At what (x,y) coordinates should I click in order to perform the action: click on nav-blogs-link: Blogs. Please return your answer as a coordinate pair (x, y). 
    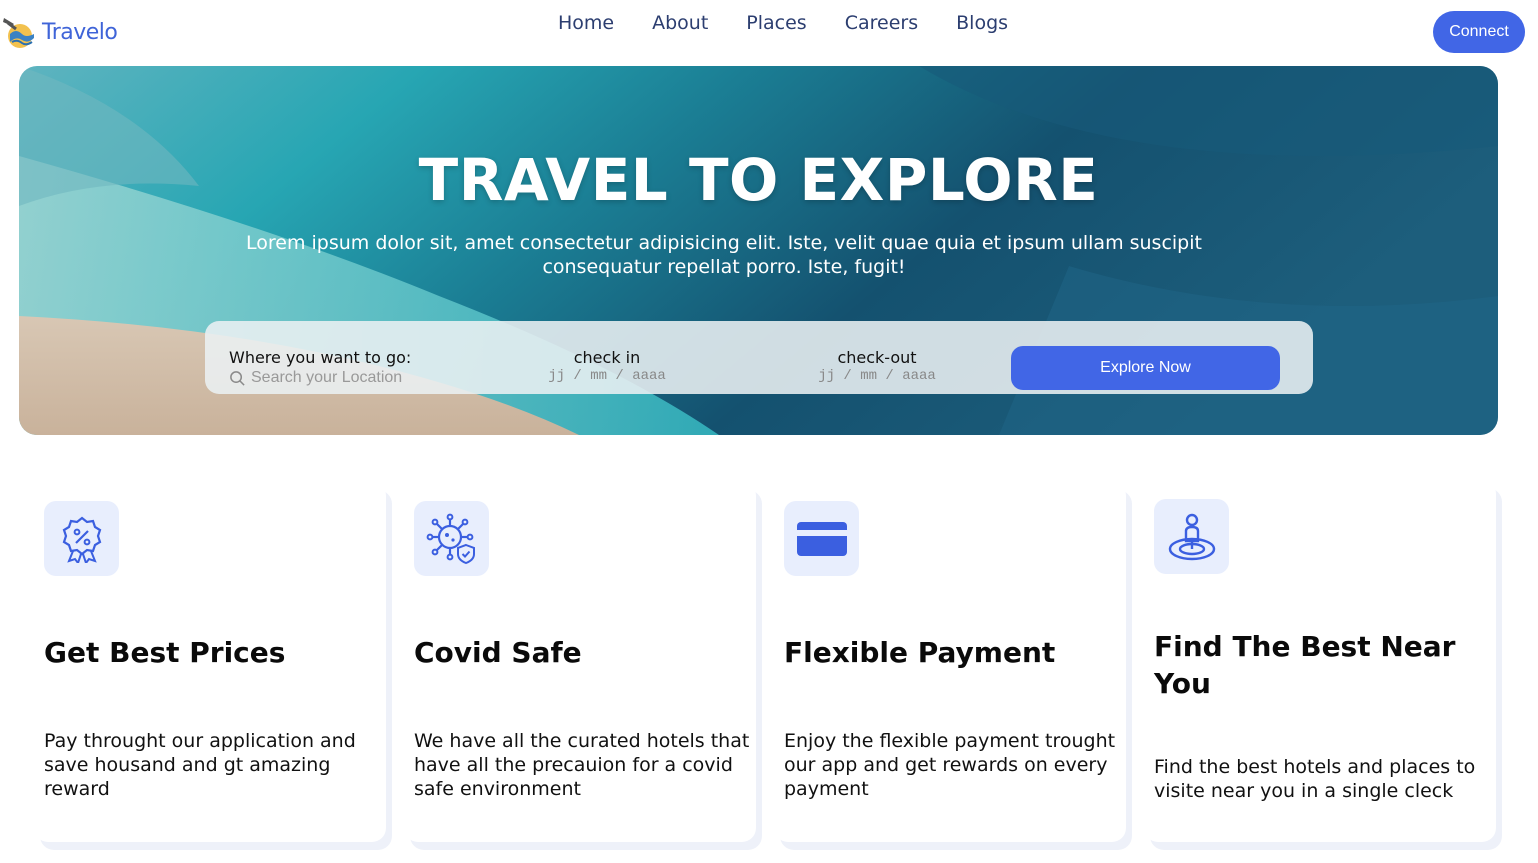
    Looking at the image, I should click on (982, 23).